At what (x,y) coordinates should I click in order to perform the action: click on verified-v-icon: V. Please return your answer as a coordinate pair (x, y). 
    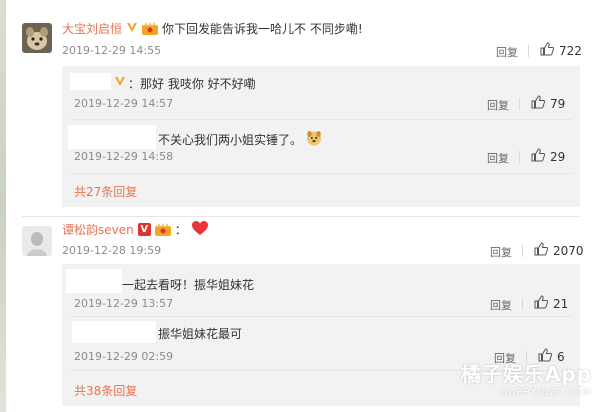
    Looking at the image, I should click on (144, 229).